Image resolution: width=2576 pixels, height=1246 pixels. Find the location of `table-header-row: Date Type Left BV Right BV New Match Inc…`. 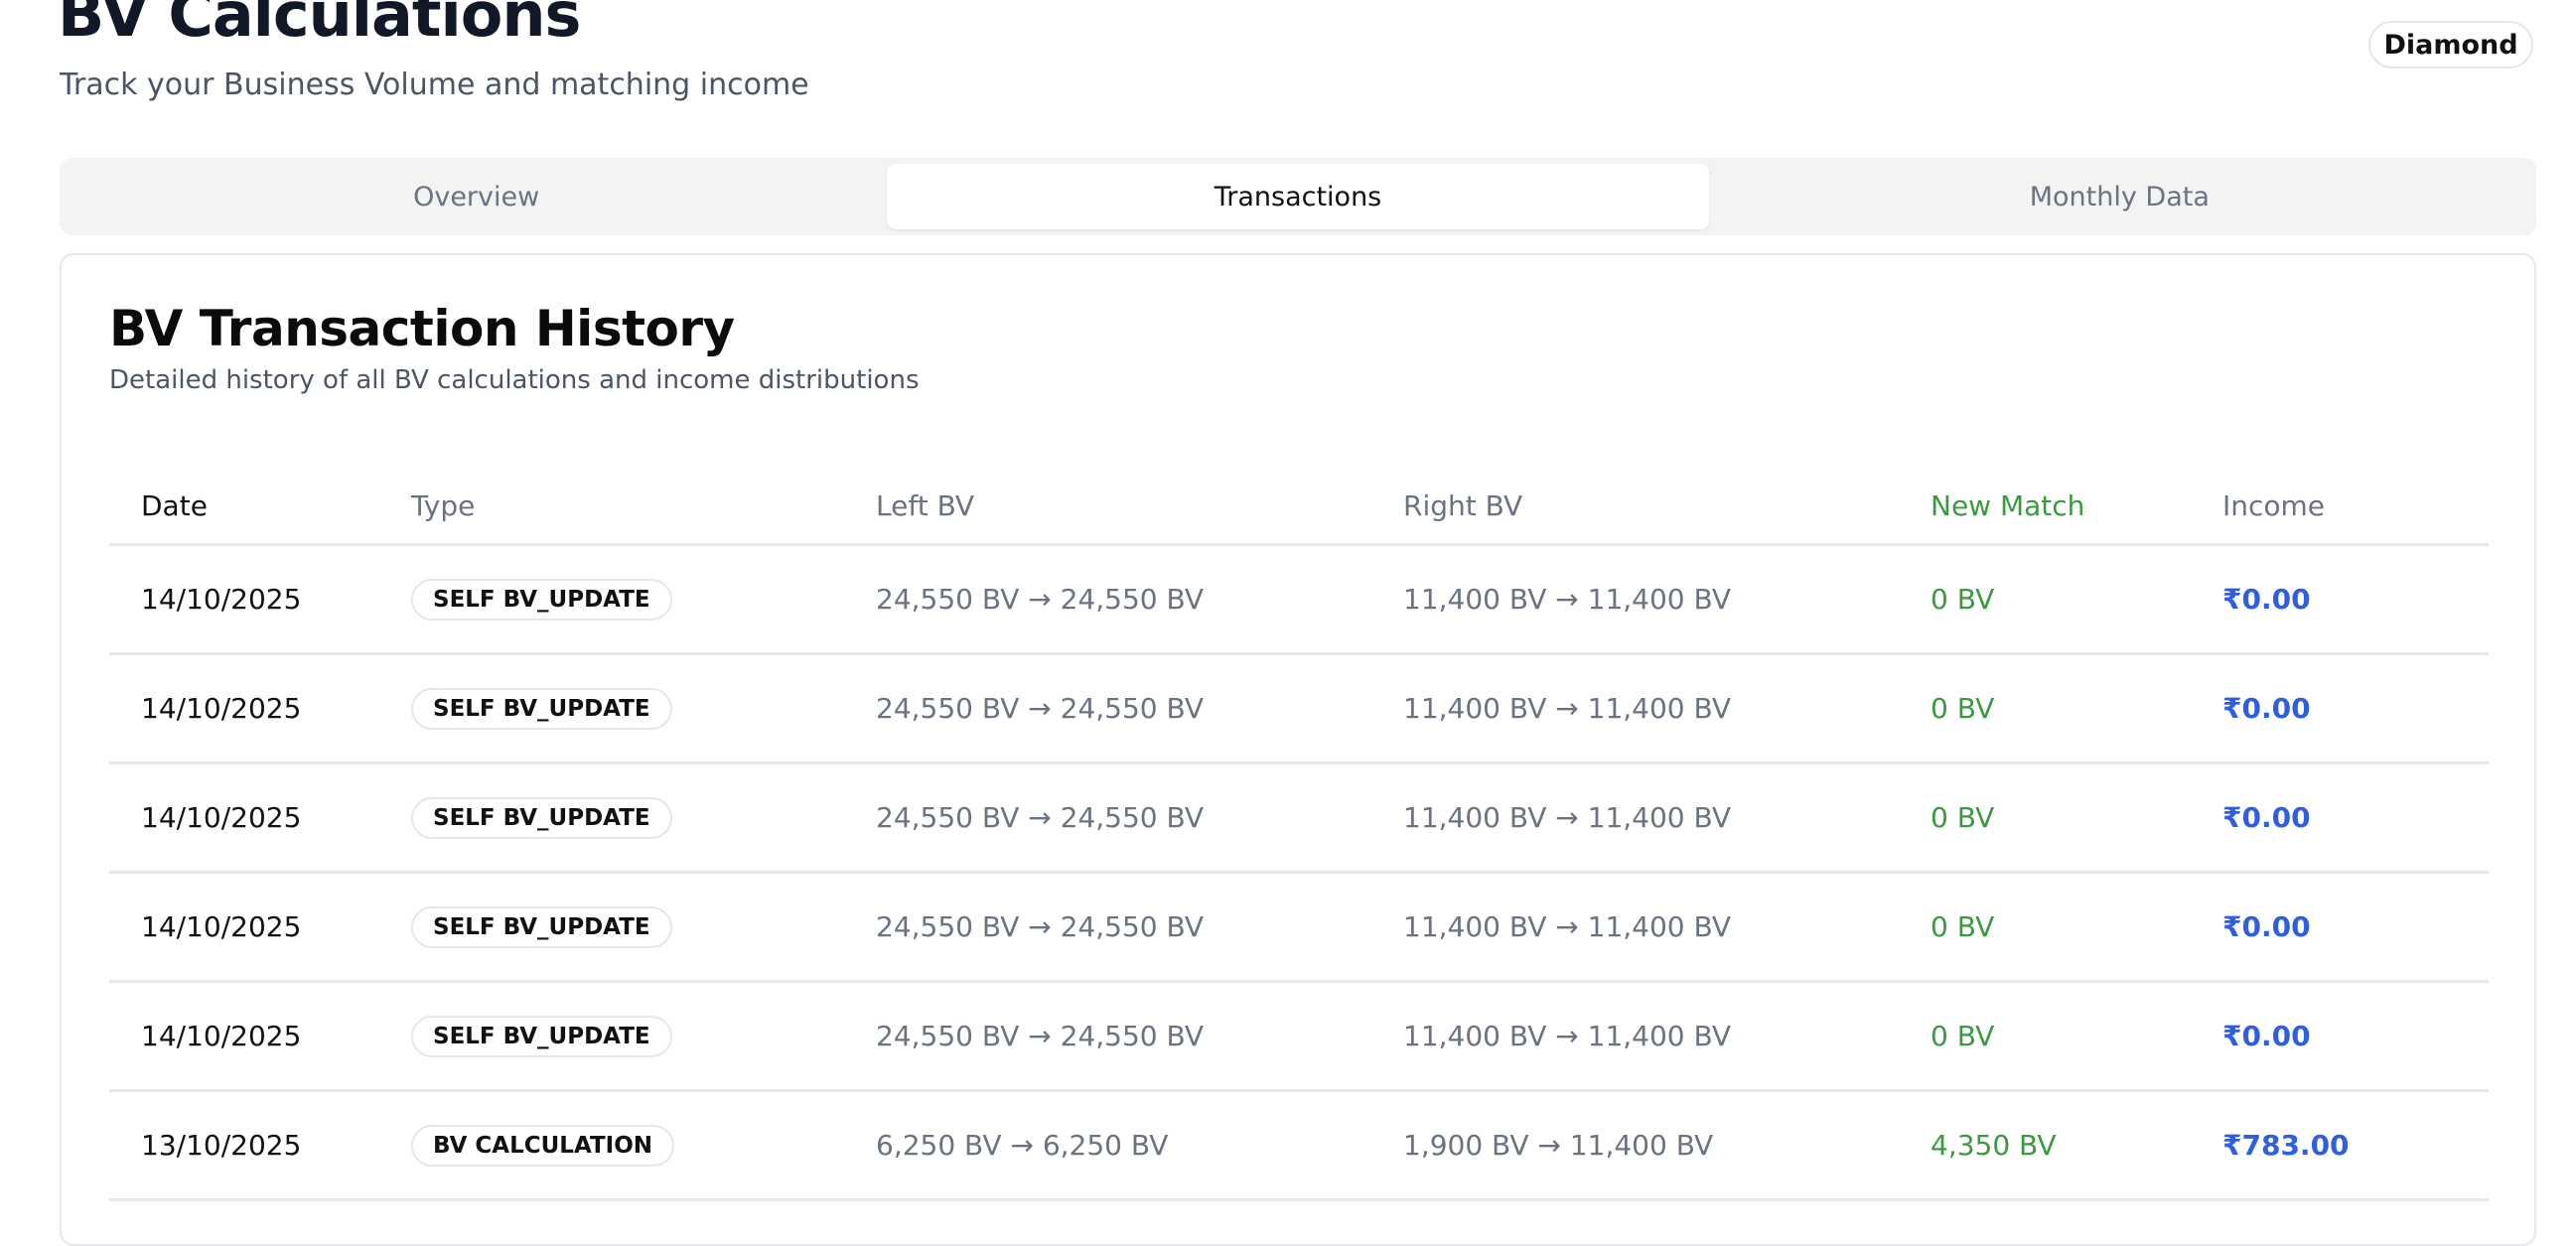

table-header-row: Date Type Left BV Right BV New Match Inc… is located at coordinates (1299, 507).